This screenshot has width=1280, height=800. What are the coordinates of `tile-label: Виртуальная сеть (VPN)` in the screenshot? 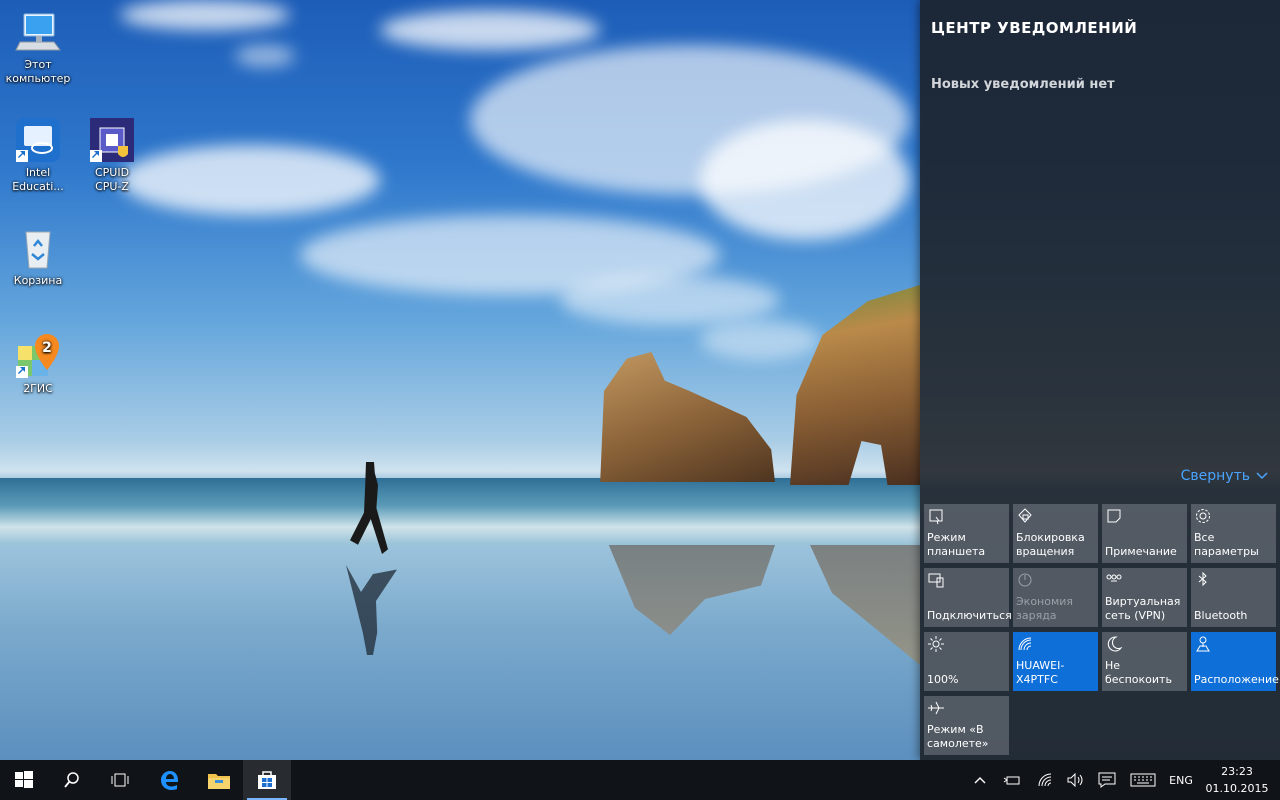 It's located at (1143, 608).